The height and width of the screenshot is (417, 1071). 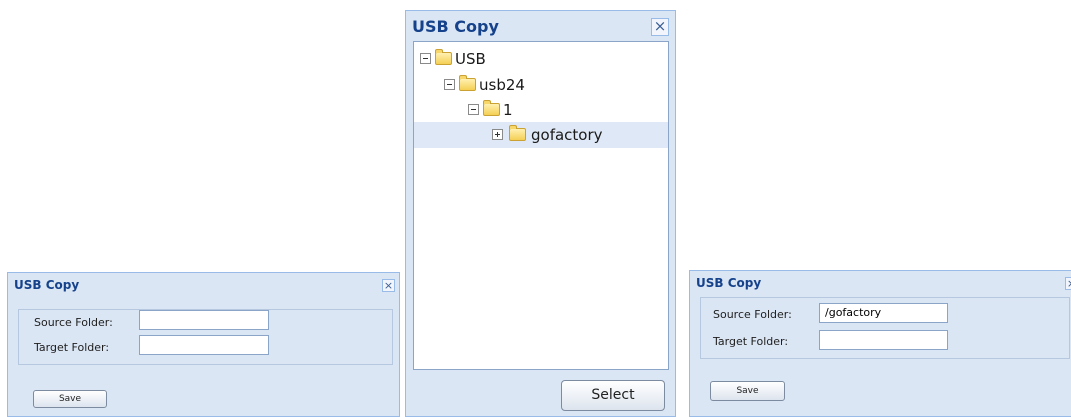 I want to click on select-button: Select, so click(x=613, y=395).